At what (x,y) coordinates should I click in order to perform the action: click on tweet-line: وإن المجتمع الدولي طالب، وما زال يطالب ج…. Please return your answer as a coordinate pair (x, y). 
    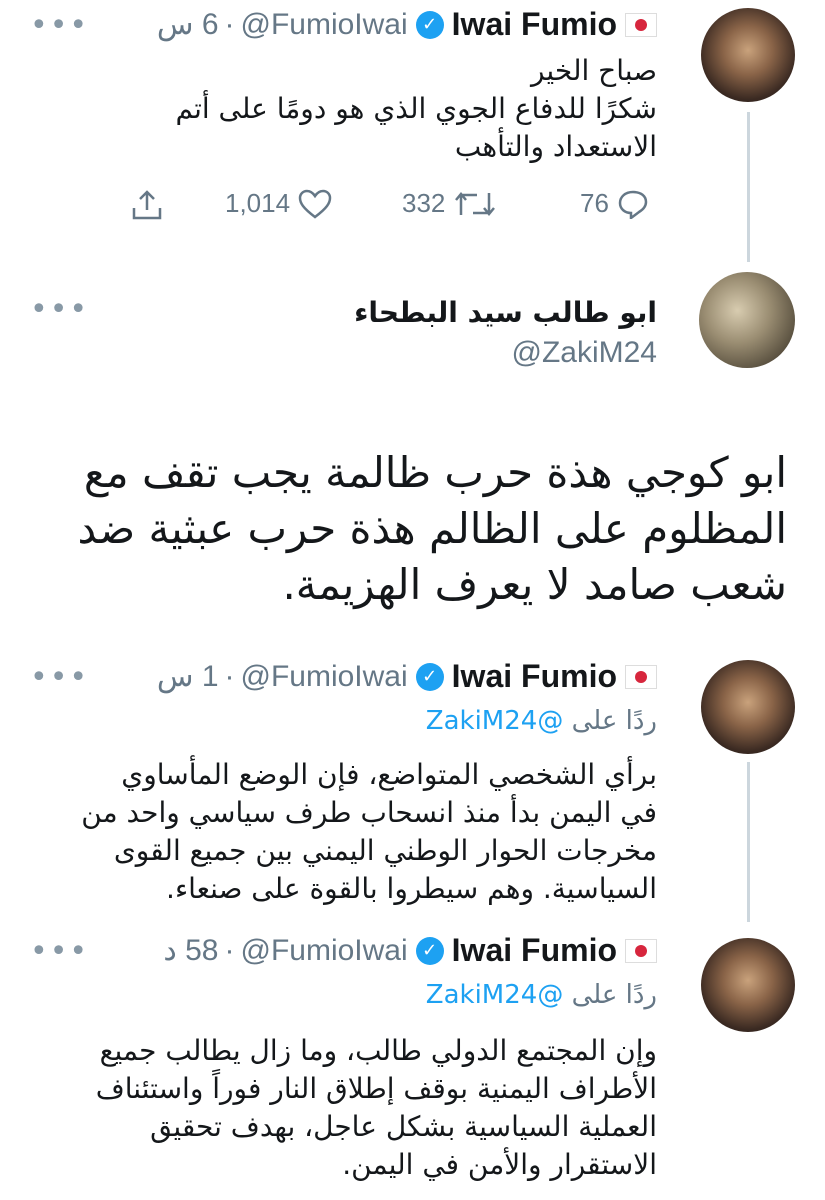
    Looking at the image, I should click on (378, 1050).